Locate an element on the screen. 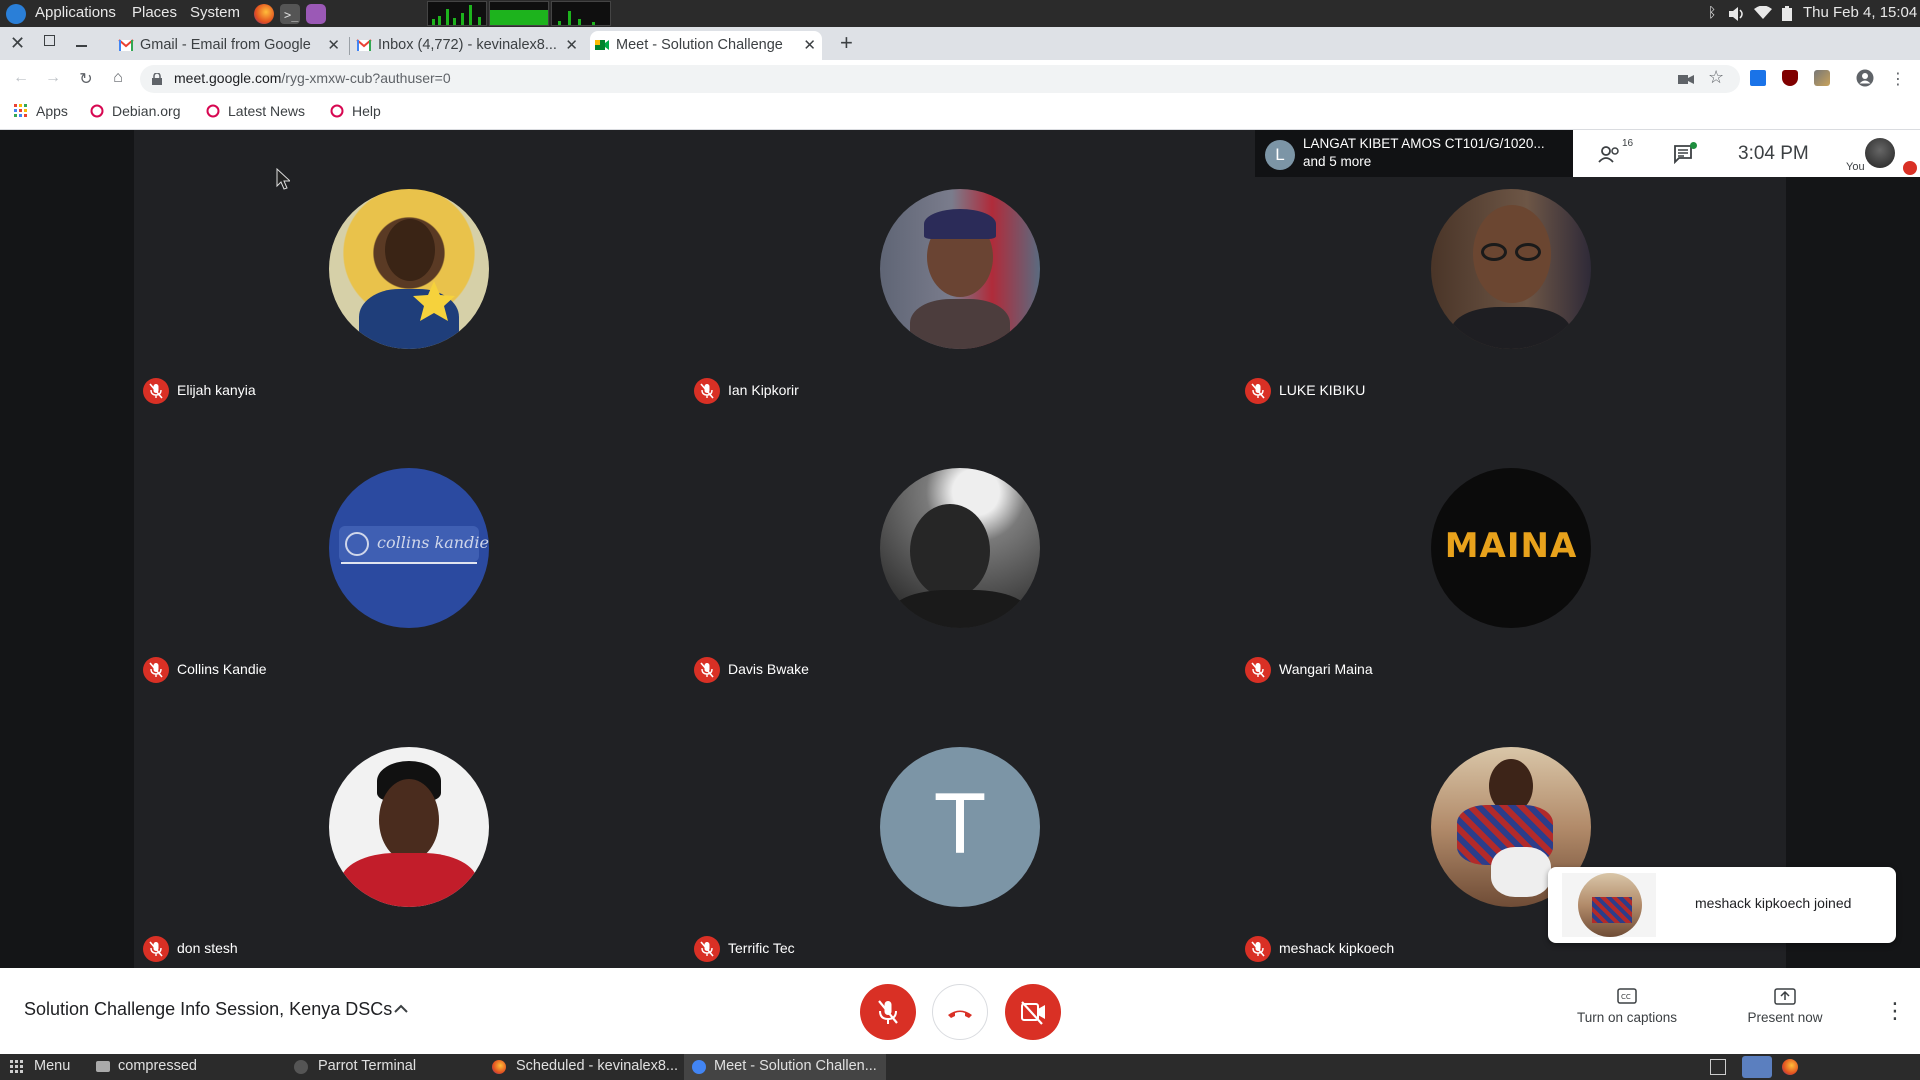  toast-text: meshack kipkoech joined is located at coordinates (1773, 903).